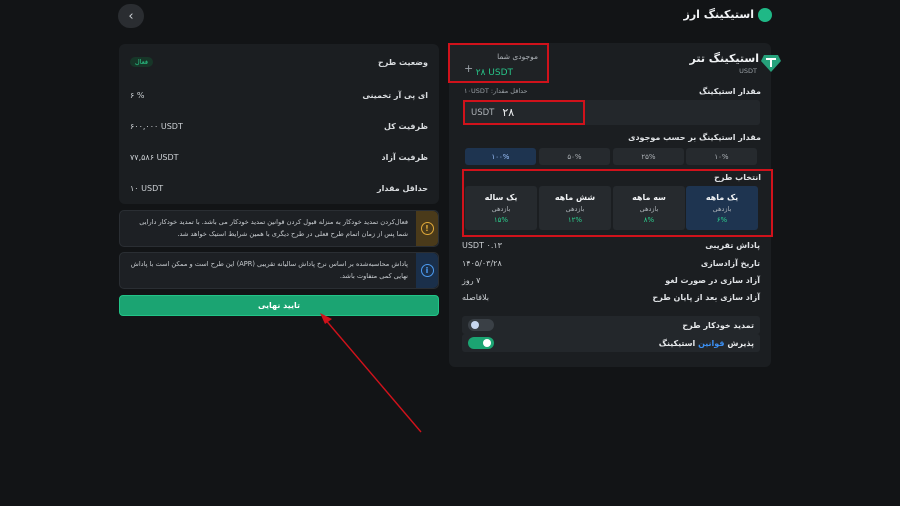 The width and height of the screenshot is (900, 506). Describe the element at coordinates (771, 63) in the screenshot. I see `tether-icon` at that location.